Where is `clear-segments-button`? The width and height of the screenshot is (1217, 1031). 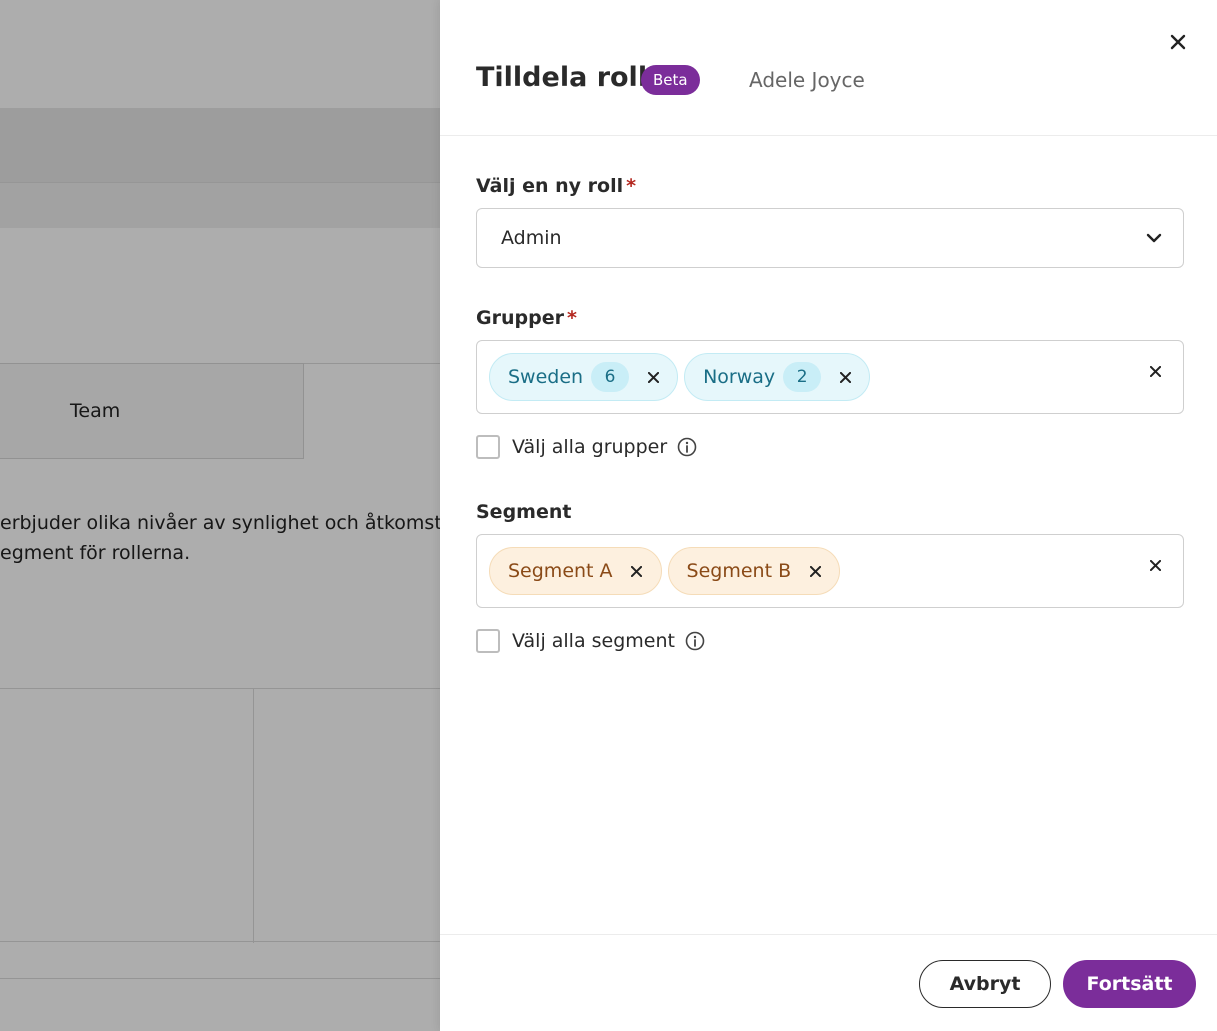 clear-segments-button is located at coordinates (1155, 565).